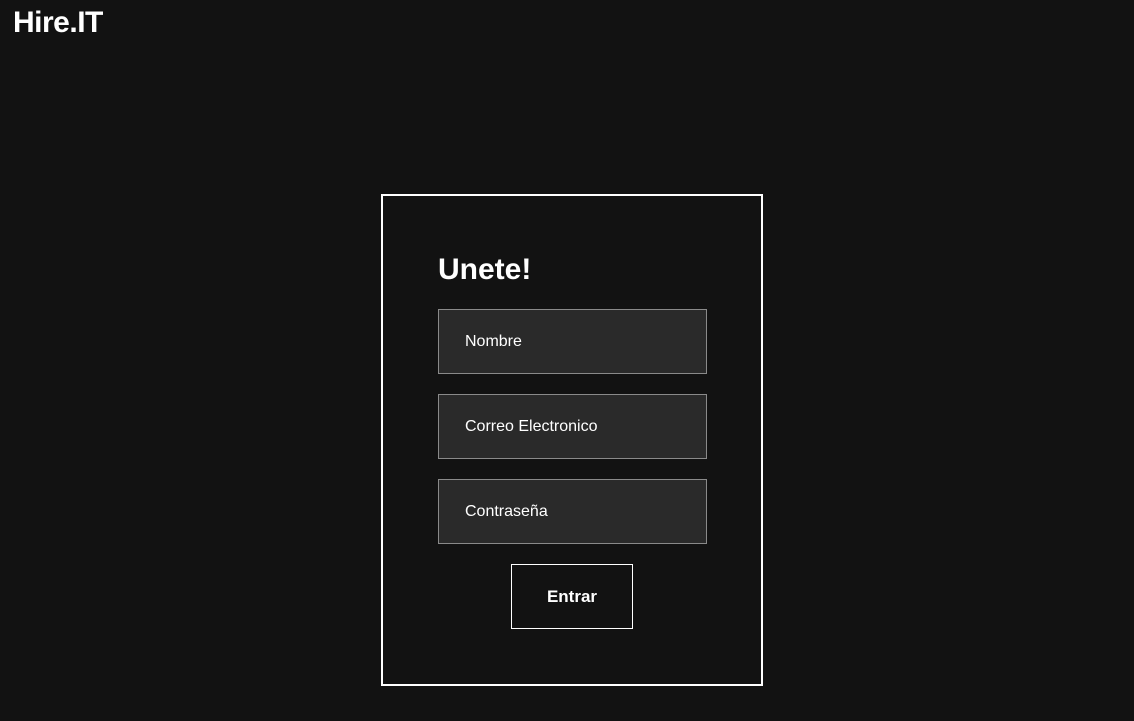 This screenshot has width=1134, height=721. Describe the element at coordinates (485, 269) in the screenshot. I see `form-title: Unete!` at that location.